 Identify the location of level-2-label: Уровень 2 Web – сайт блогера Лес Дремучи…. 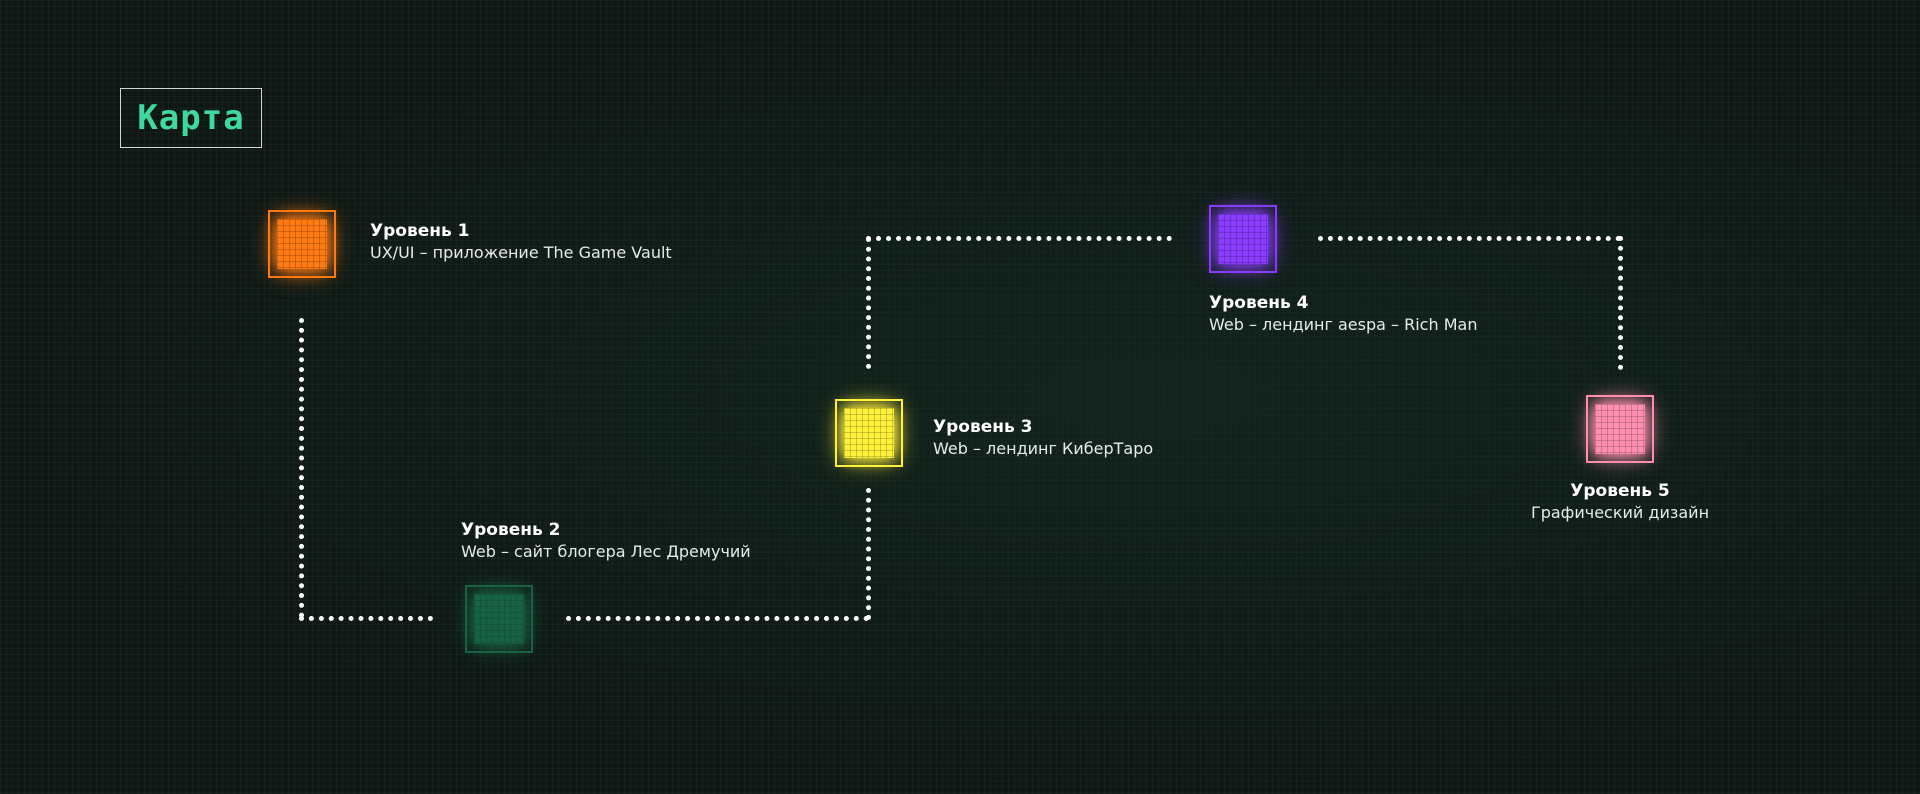
(606, 541).